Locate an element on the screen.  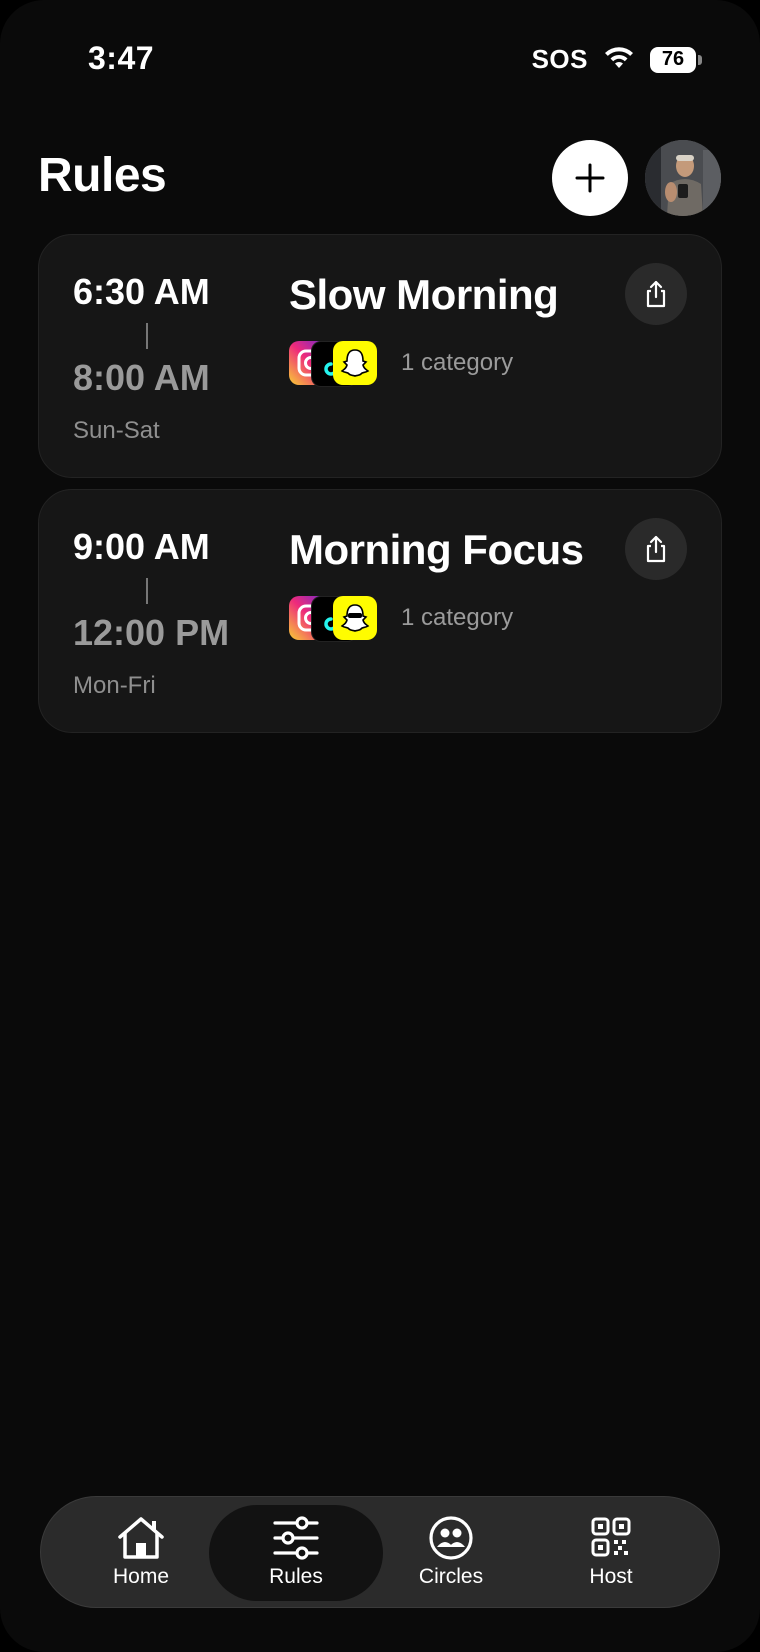
tab-bar: Home Rules Circles Host is located at coordinates (380, 1552).